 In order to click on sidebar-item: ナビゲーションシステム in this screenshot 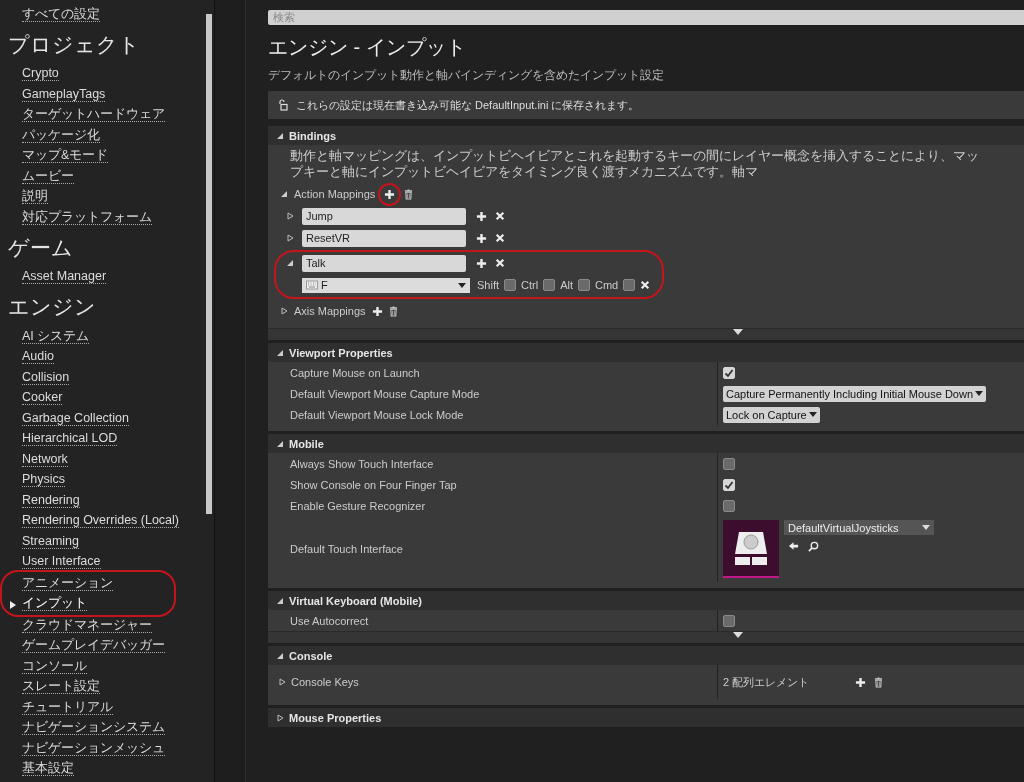, I will do `click(107, 727)`.